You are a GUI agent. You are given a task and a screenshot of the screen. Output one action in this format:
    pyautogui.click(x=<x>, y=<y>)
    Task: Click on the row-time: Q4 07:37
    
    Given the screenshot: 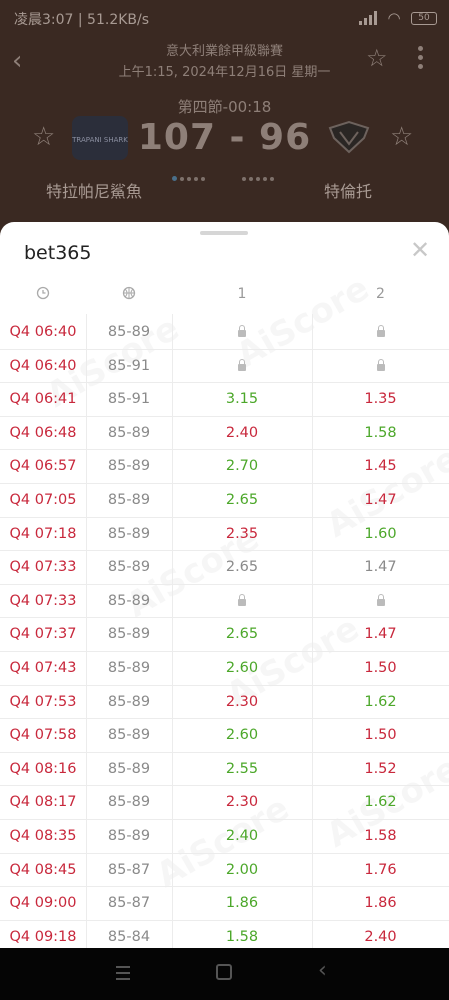 What is the action you would take?
    pyautogui.click(x=43, y=634)
    